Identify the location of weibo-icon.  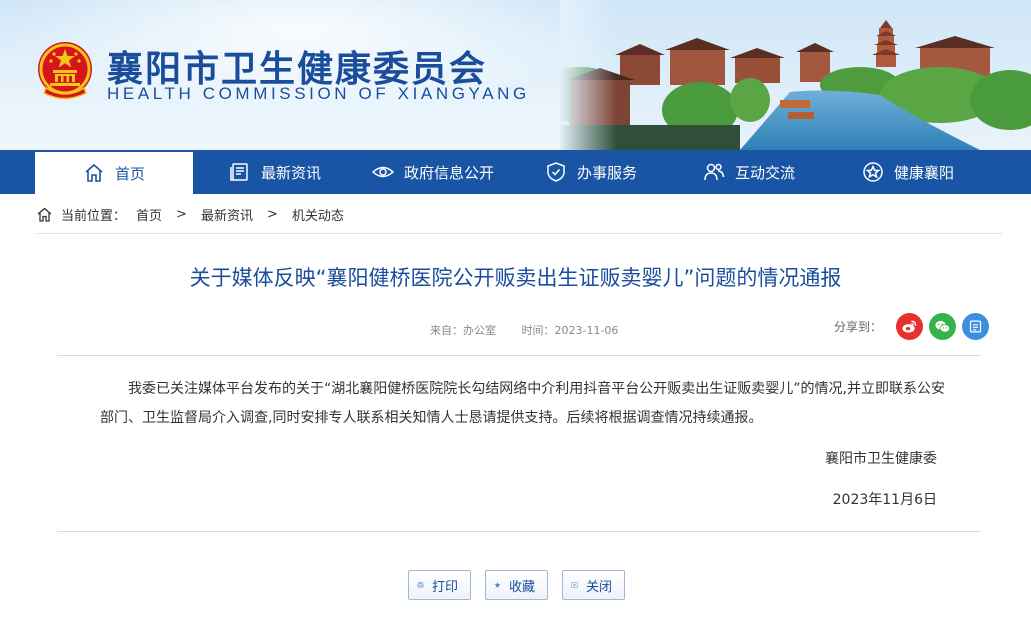
(909, 326).